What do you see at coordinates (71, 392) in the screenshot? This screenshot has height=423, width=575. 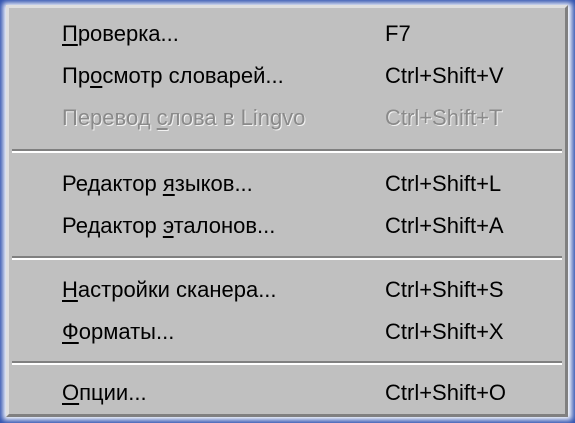 I see `accelerator-key: О` at bounding box center [71, 392].